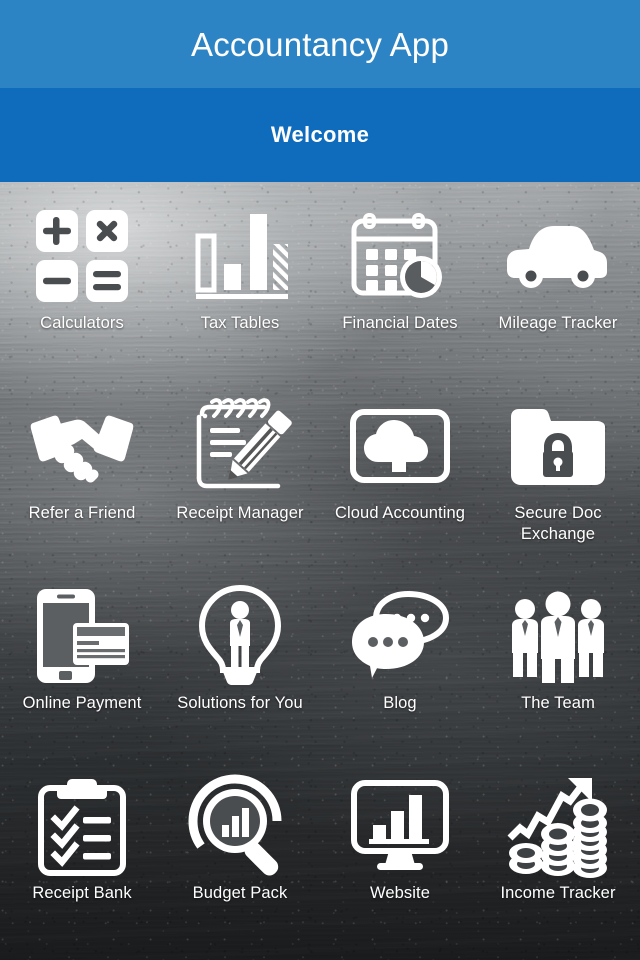 This screenshot has width=640, height=960. I want to click on menu-item-financial-dates: Financial Dates, so click(400, 270).